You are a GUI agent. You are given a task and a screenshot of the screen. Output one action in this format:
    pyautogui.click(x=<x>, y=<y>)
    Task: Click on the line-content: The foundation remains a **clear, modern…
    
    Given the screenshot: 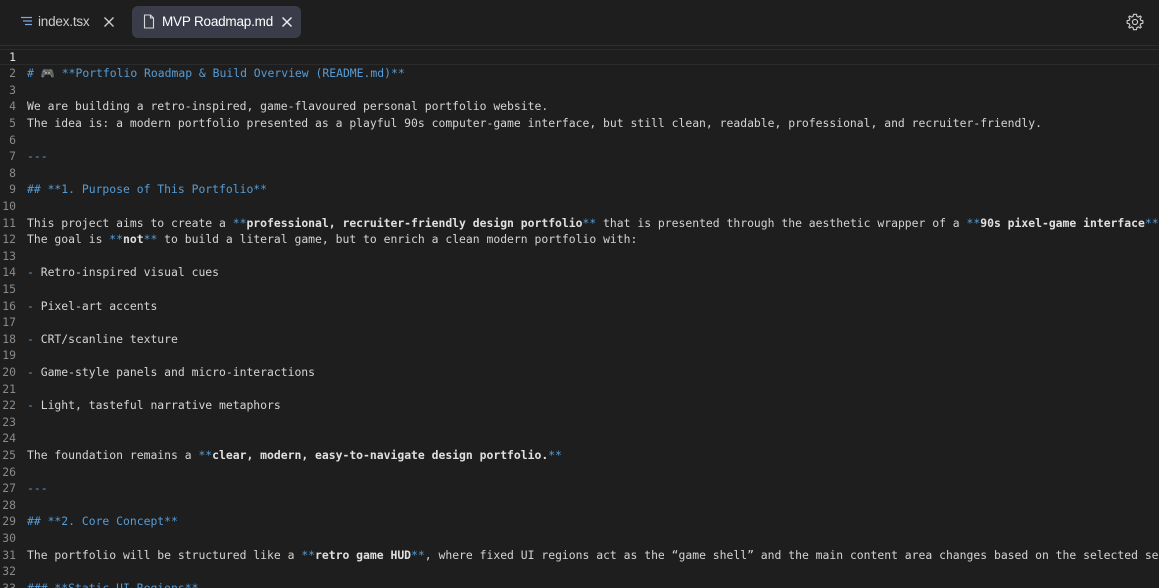 What is the action you would take?
    pyautogui.click(x=294, y=455)
    